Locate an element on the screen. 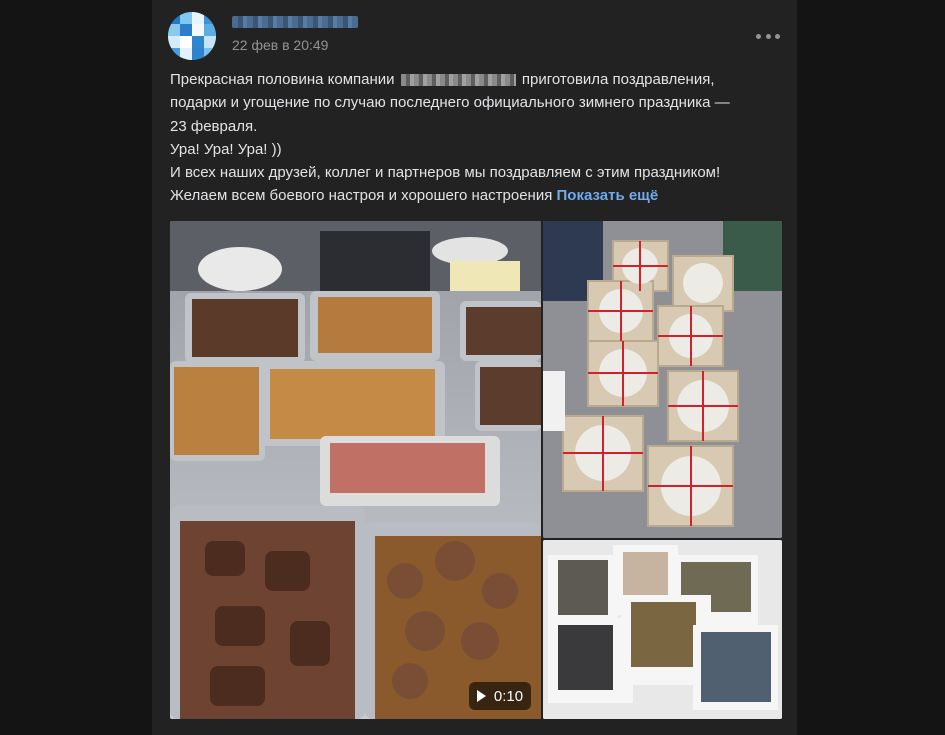 This screenshot has height=735, width=945. video-duration-badge: 0:10 is located at coordinates (500, 696).